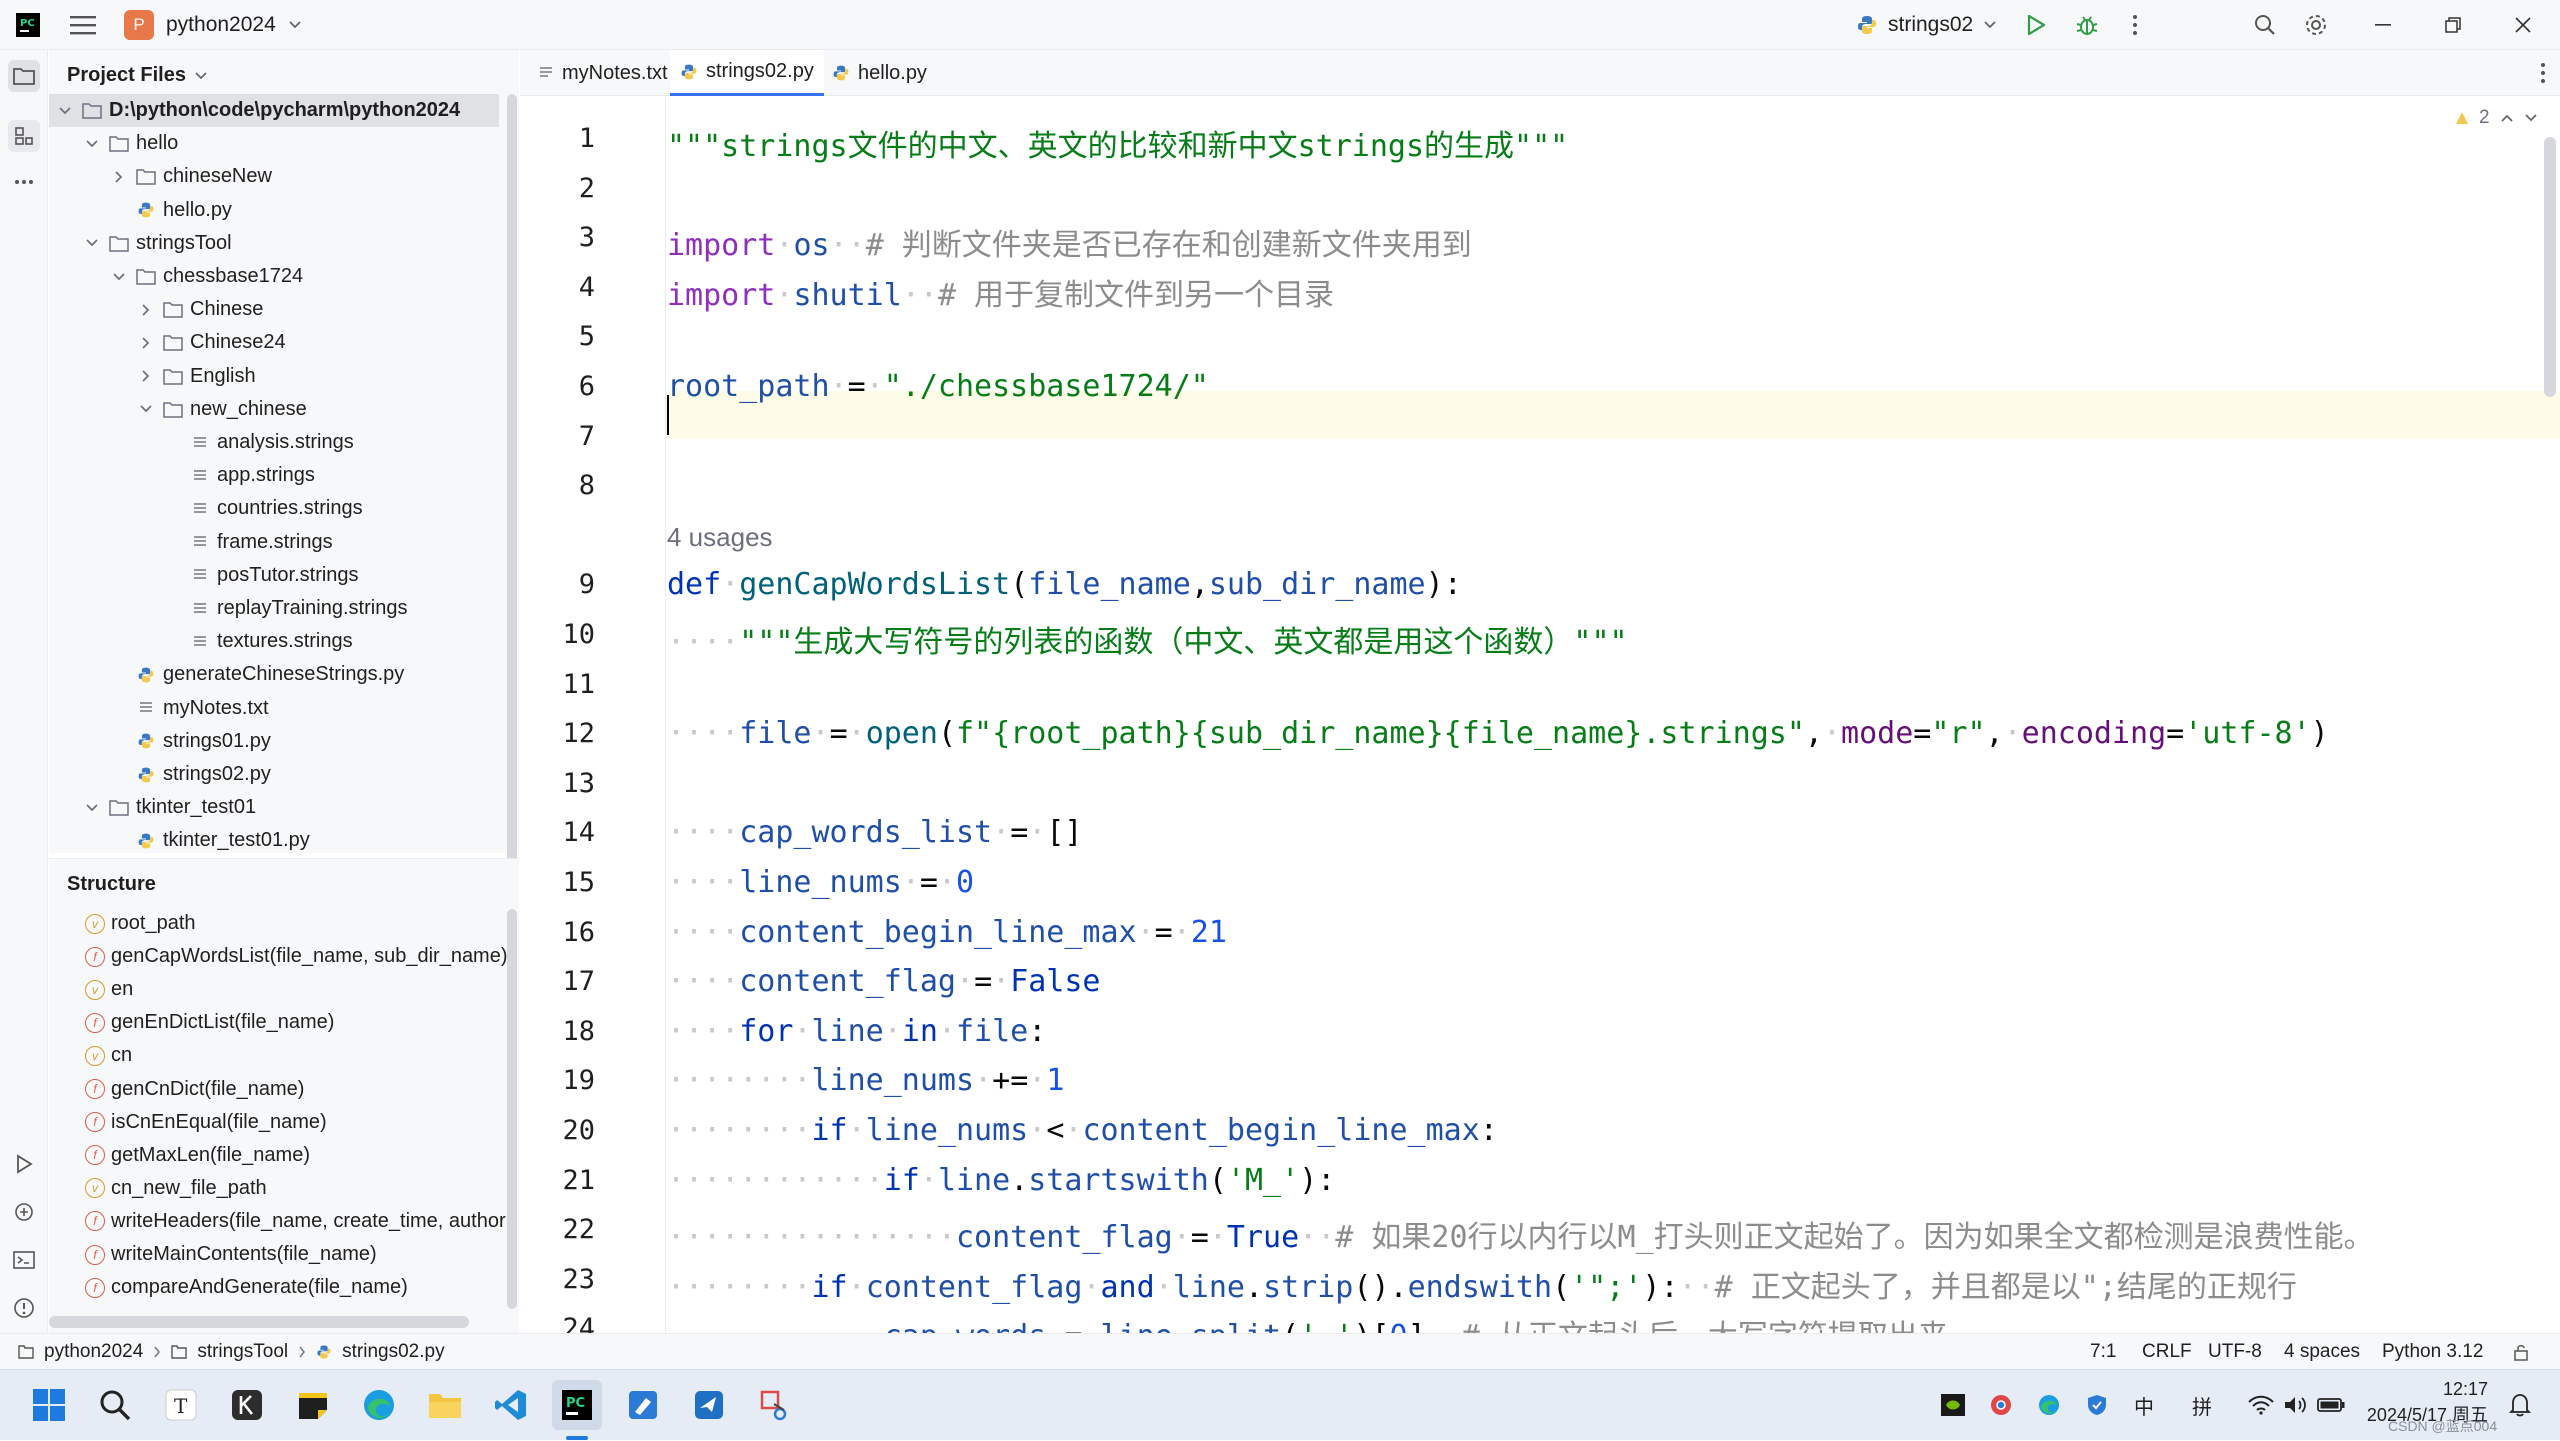 This screenshot has height=1441, width=2560. I want to click on run-config-selector: strings02, so click(1926, 25).